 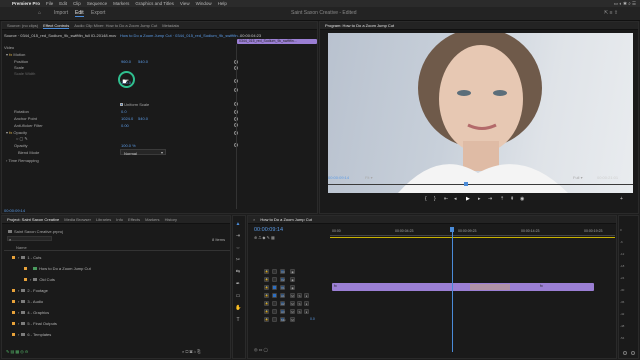 What do you see at coordinates (128, 145) in the screenshot?
I see `opacity-value: 100.0 %` at bounding box center [128, 145].